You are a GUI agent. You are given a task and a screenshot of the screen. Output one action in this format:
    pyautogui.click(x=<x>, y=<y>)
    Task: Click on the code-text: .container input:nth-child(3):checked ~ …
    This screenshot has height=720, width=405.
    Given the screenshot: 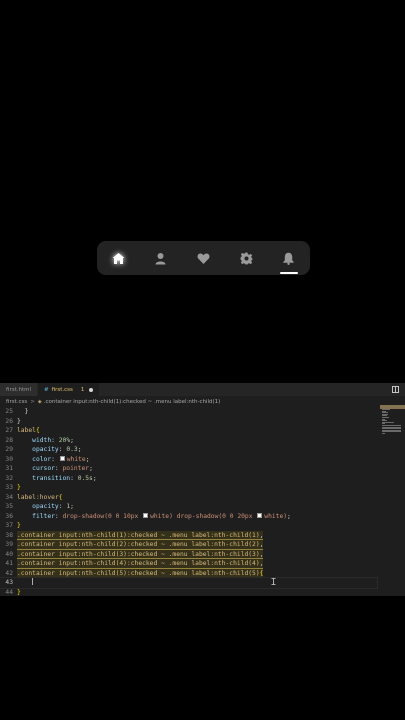 What is the action you would take?
    pyautogui.click(x=140, y=554)
    